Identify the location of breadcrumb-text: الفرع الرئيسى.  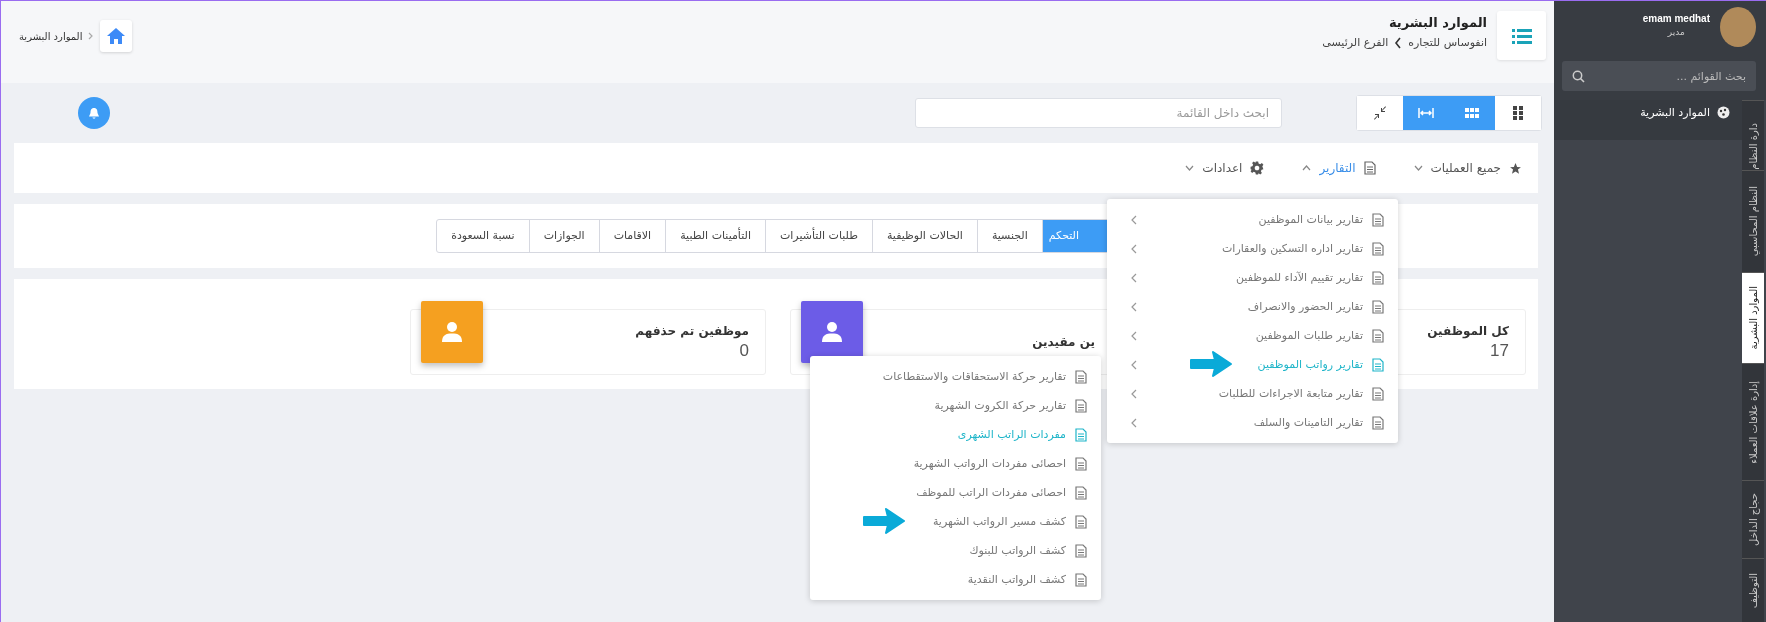
(1355, 42).